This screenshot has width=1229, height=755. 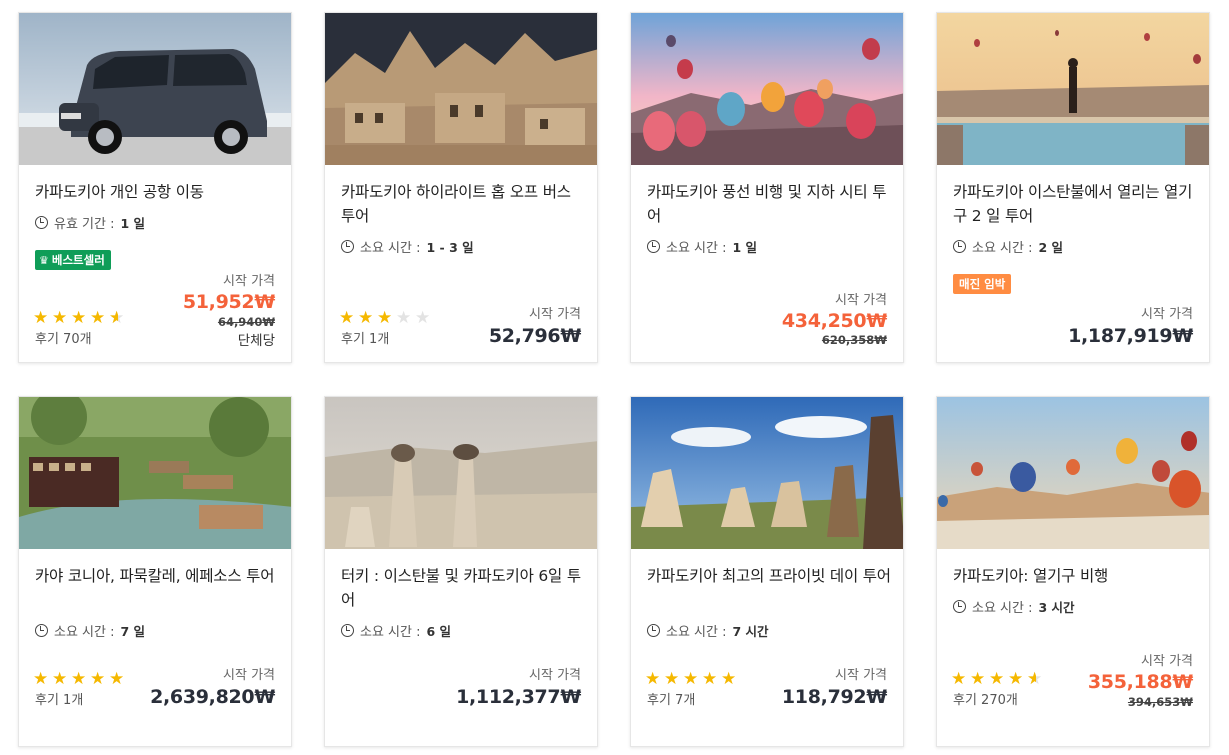 What do you see at coordinates (78, 260) in the screenshot?
I see `badge-label: 베스트셀러` at bounding box center [78, 260].